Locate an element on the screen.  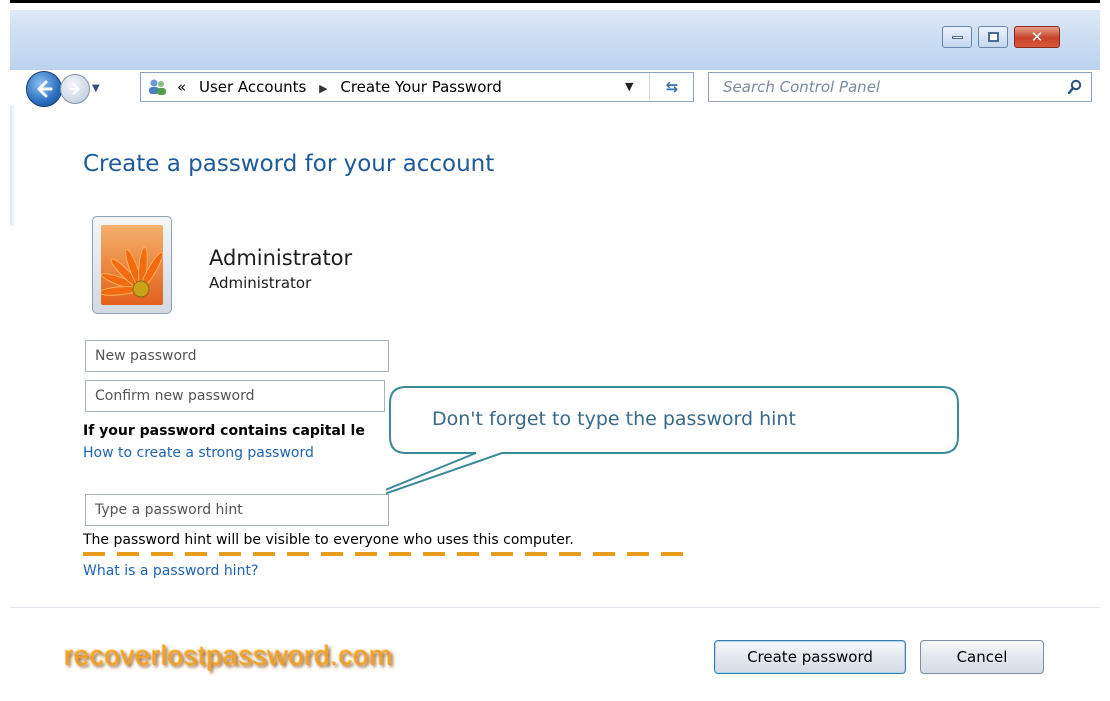
search-box: Search Control Panel is located at coordinates (900, 87).